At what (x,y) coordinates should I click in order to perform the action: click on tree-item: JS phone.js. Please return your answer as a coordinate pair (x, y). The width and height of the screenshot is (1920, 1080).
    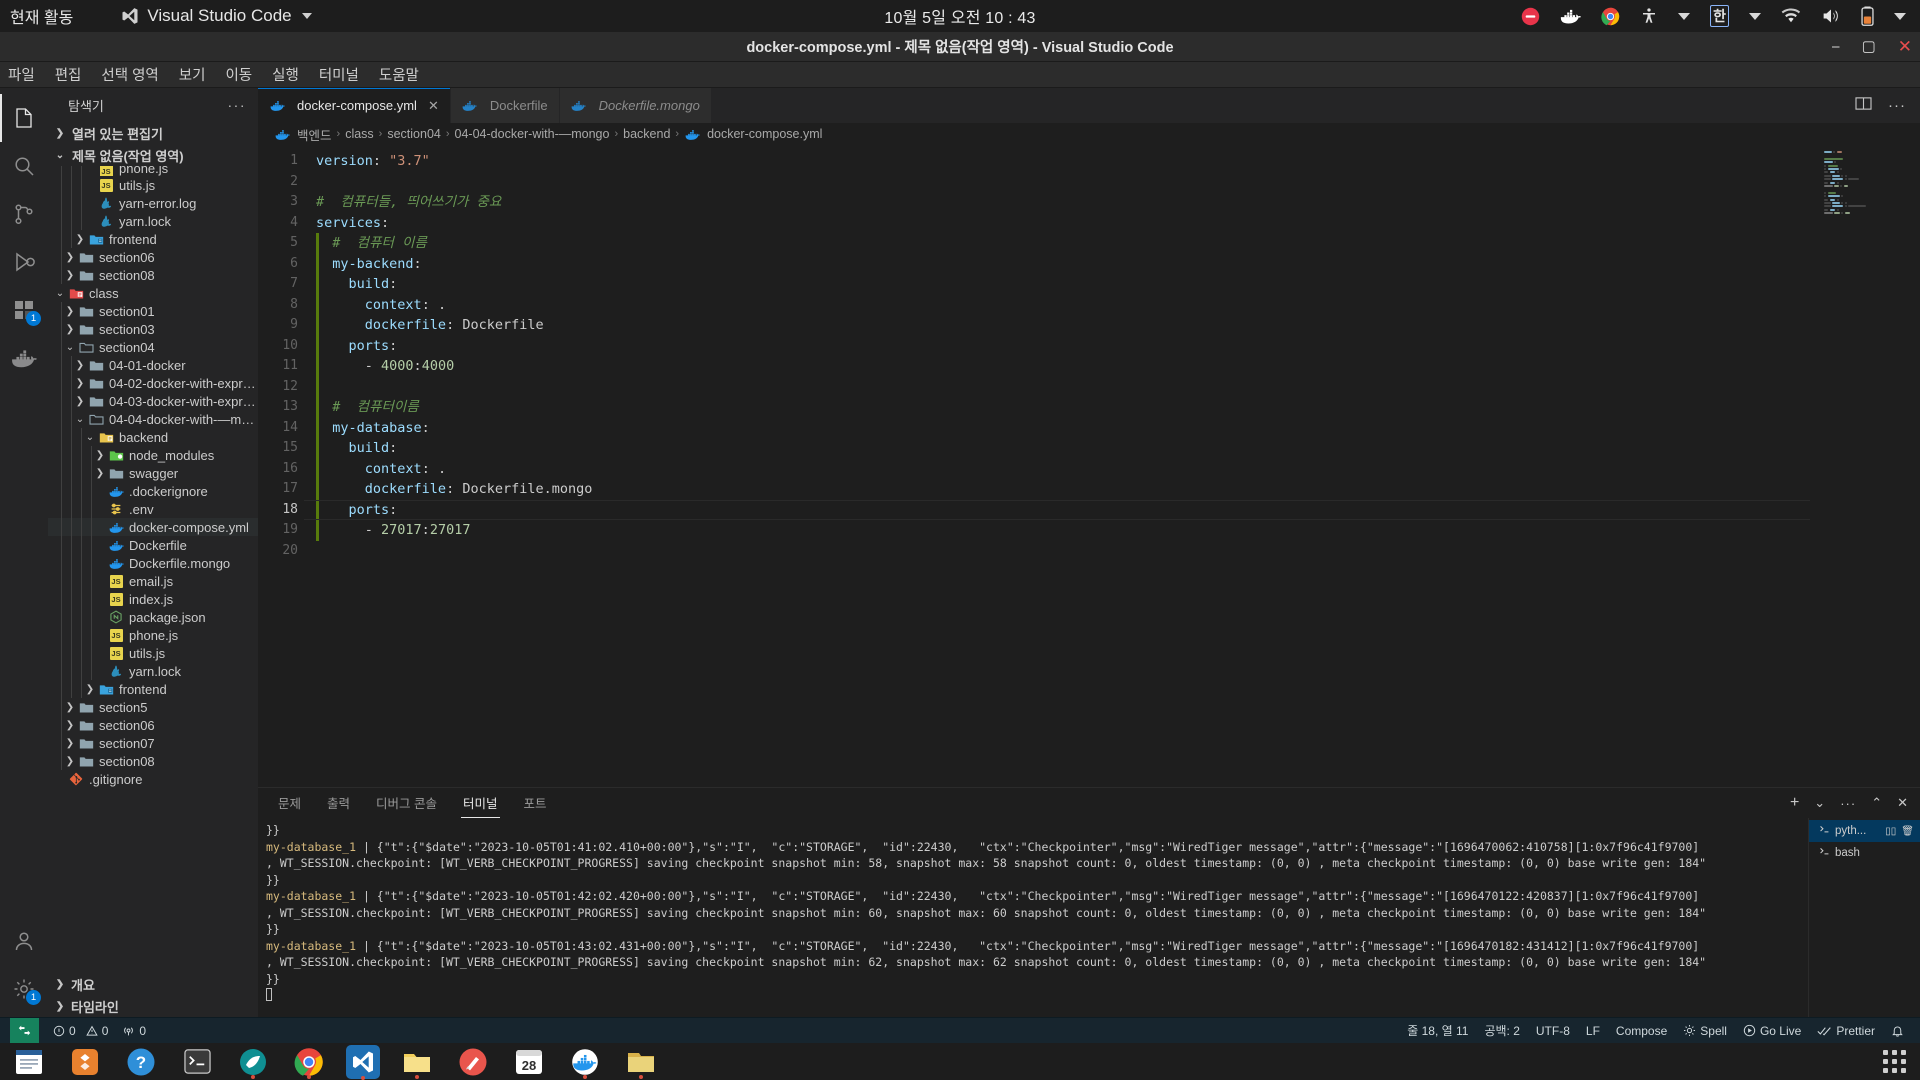
    Looking at the image, I should click on (153, 635).